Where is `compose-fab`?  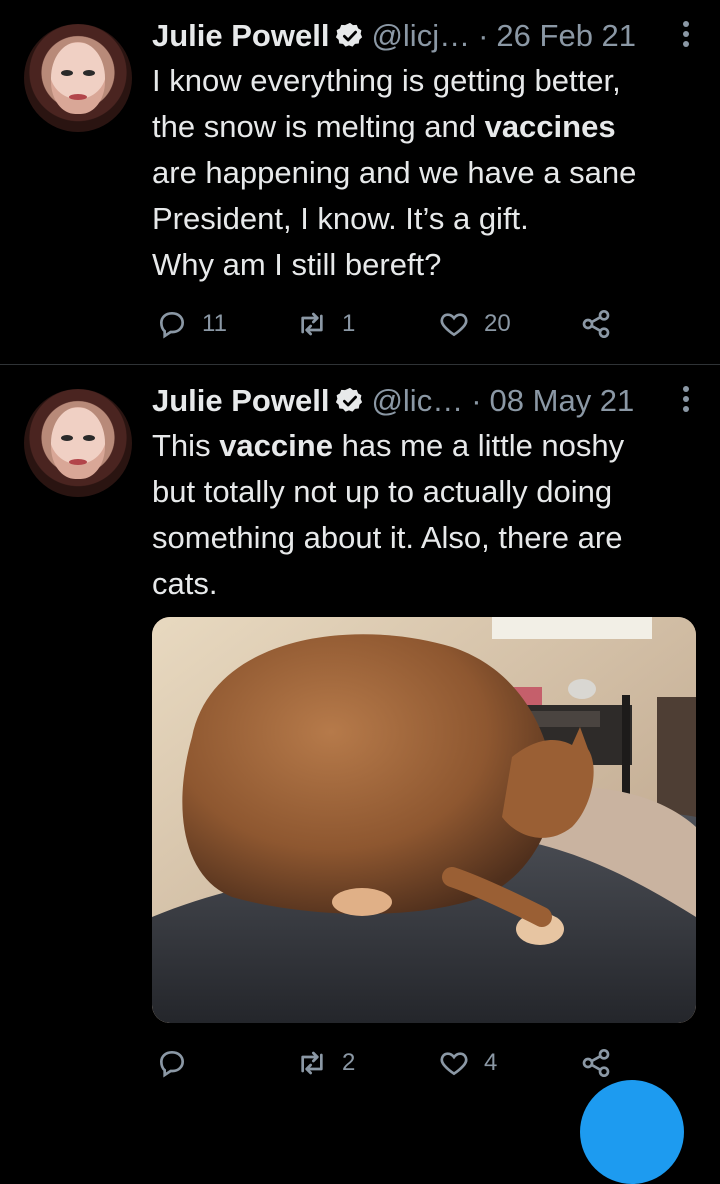
compose-fab is located at coordinates (632, 1132).